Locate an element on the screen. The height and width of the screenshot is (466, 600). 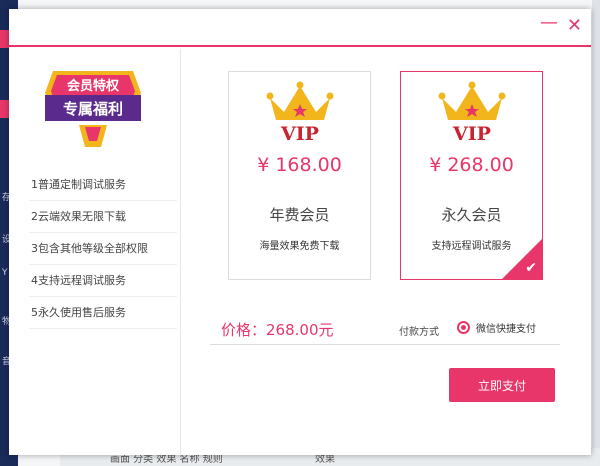
background-text: Y is located at coordinates (5, 273).